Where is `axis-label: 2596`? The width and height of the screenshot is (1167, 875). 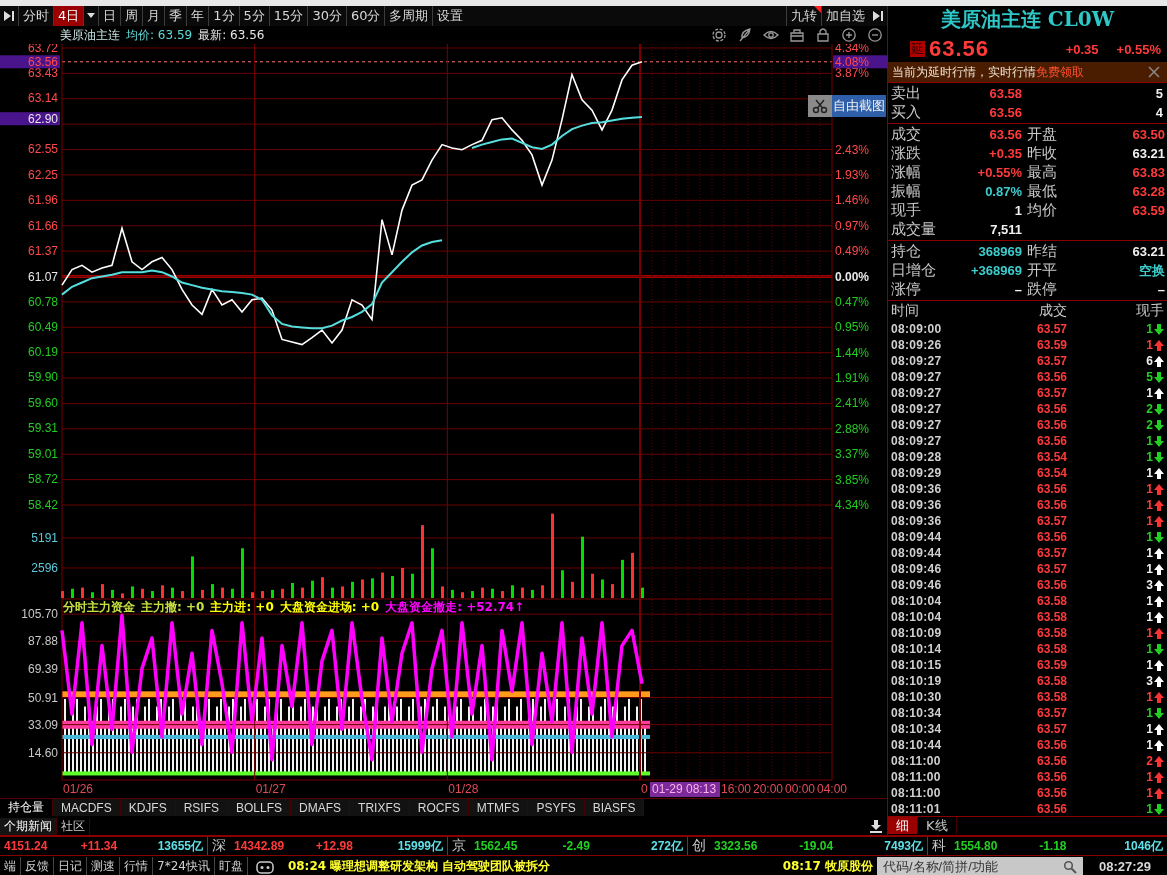
axis-label: 2596 is located at coordinates (44, 568).